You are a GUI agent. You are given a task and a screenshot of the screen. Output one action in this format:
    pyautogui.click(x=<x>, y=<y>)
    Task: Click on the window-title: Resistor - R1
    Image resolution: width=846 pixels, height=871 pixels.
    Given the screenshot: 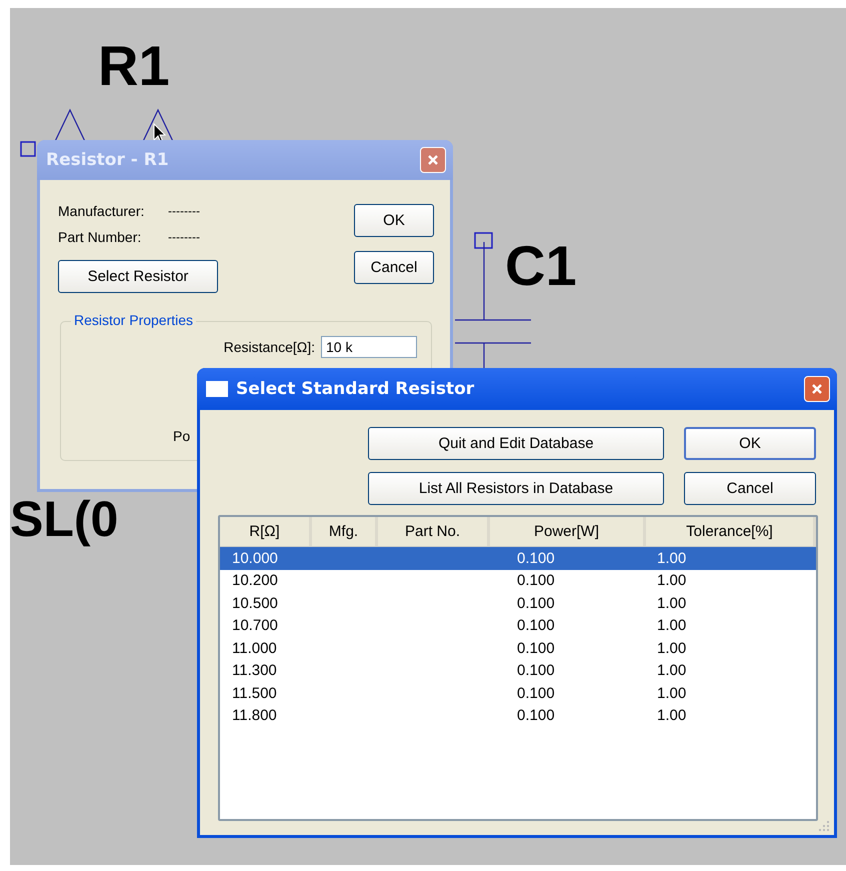 What is the action you would take?
    pyautogui.click(x=108, y=160)
    